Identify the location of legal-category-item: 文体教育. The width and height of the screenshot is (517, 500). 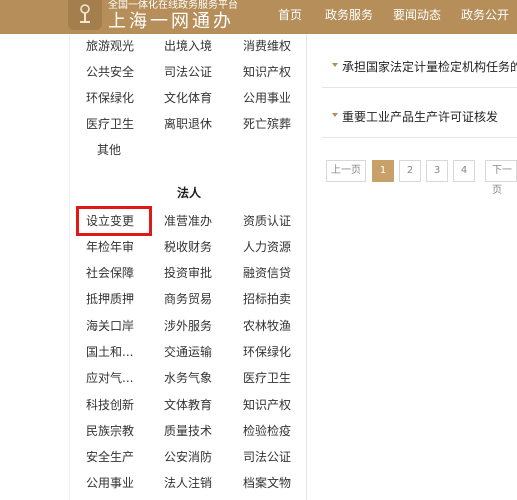
(188, 405).